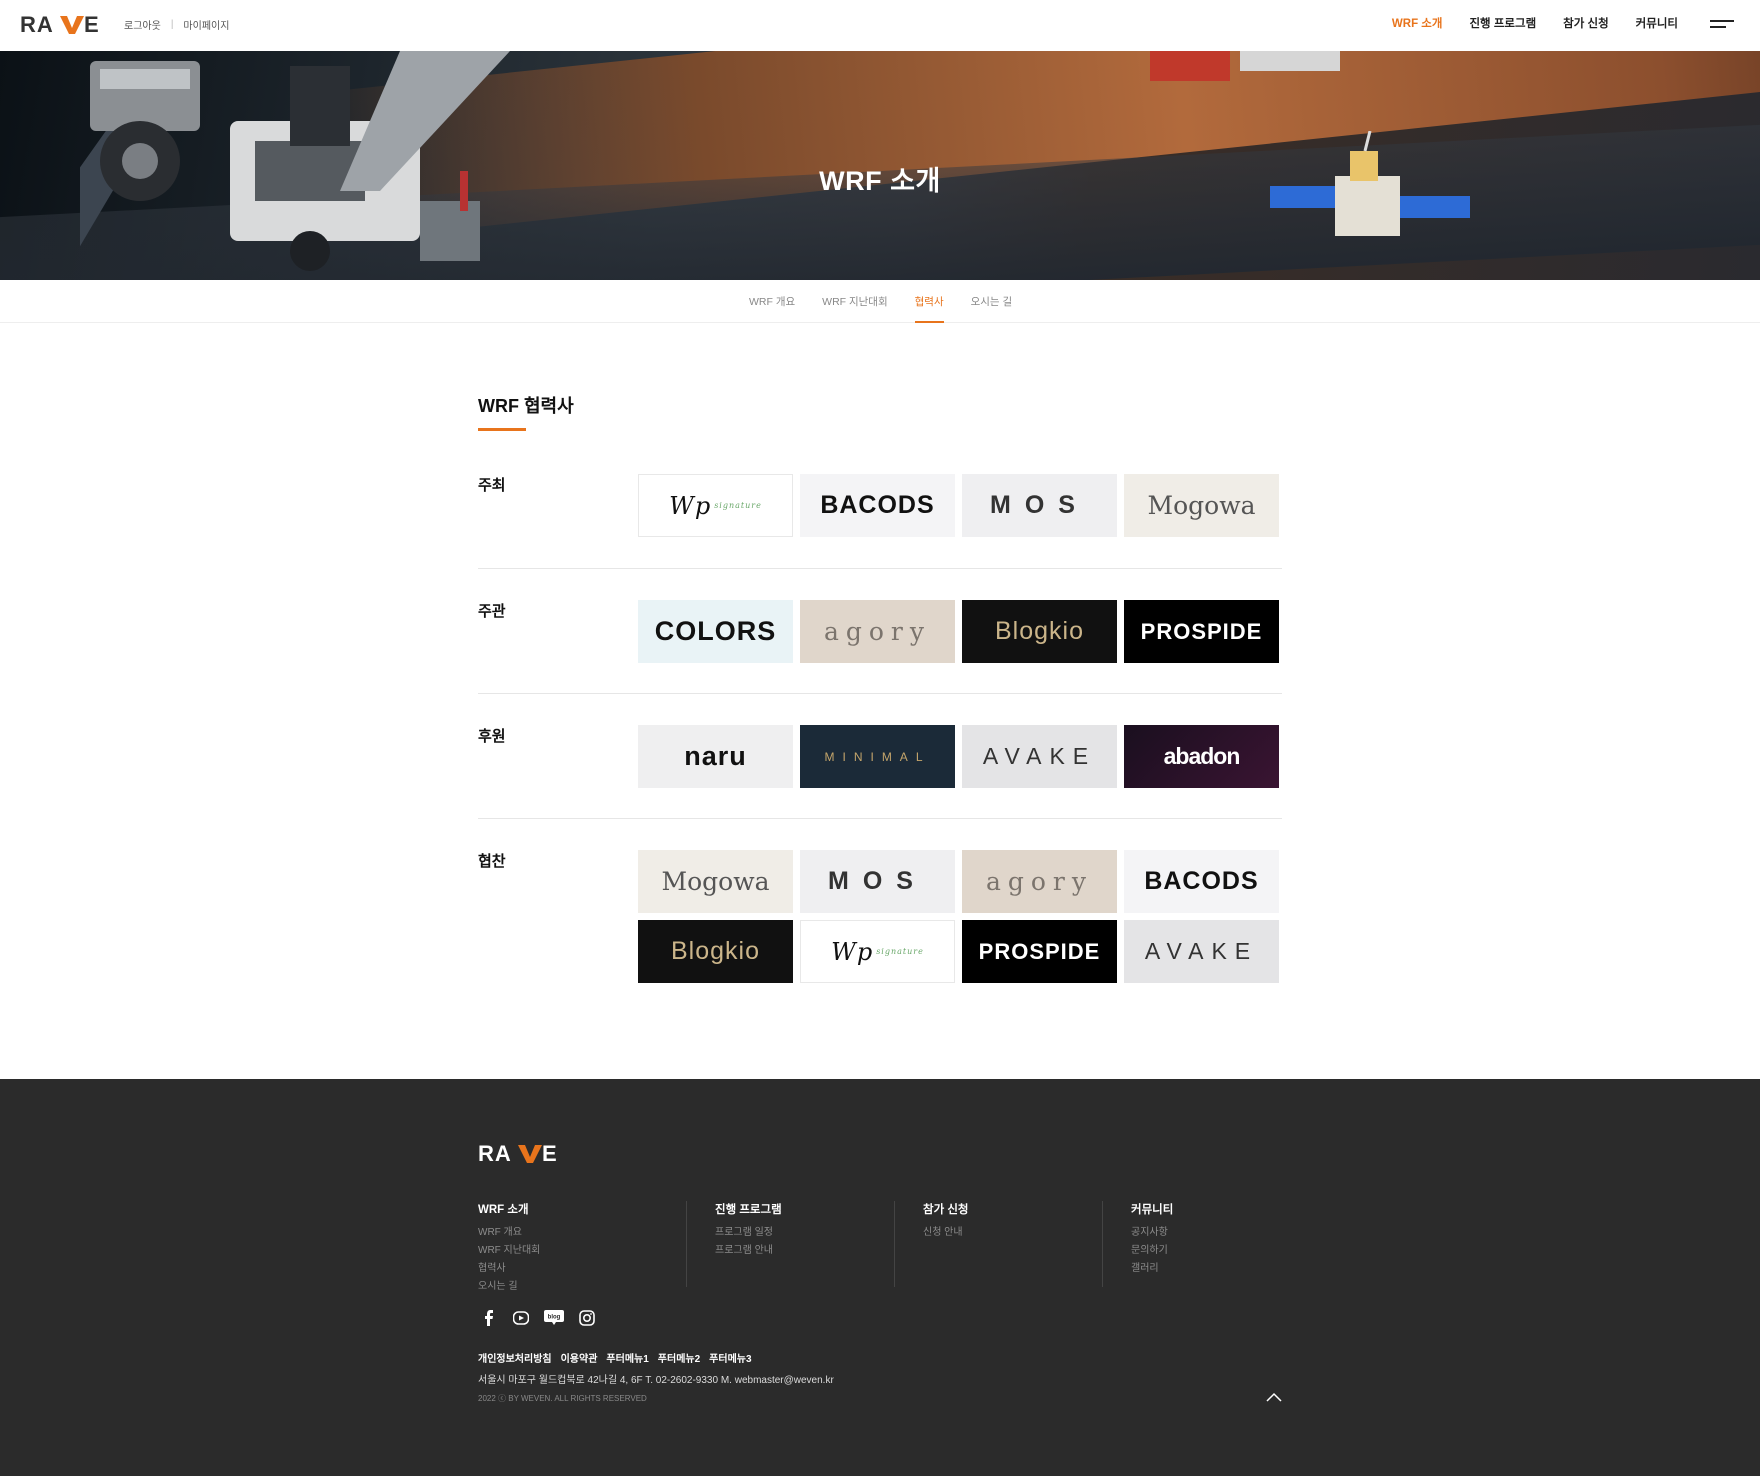 The image size is (1760, 1476). I want to click on subnav-item-past-events: WRF 지난대회, so click(854, 301).